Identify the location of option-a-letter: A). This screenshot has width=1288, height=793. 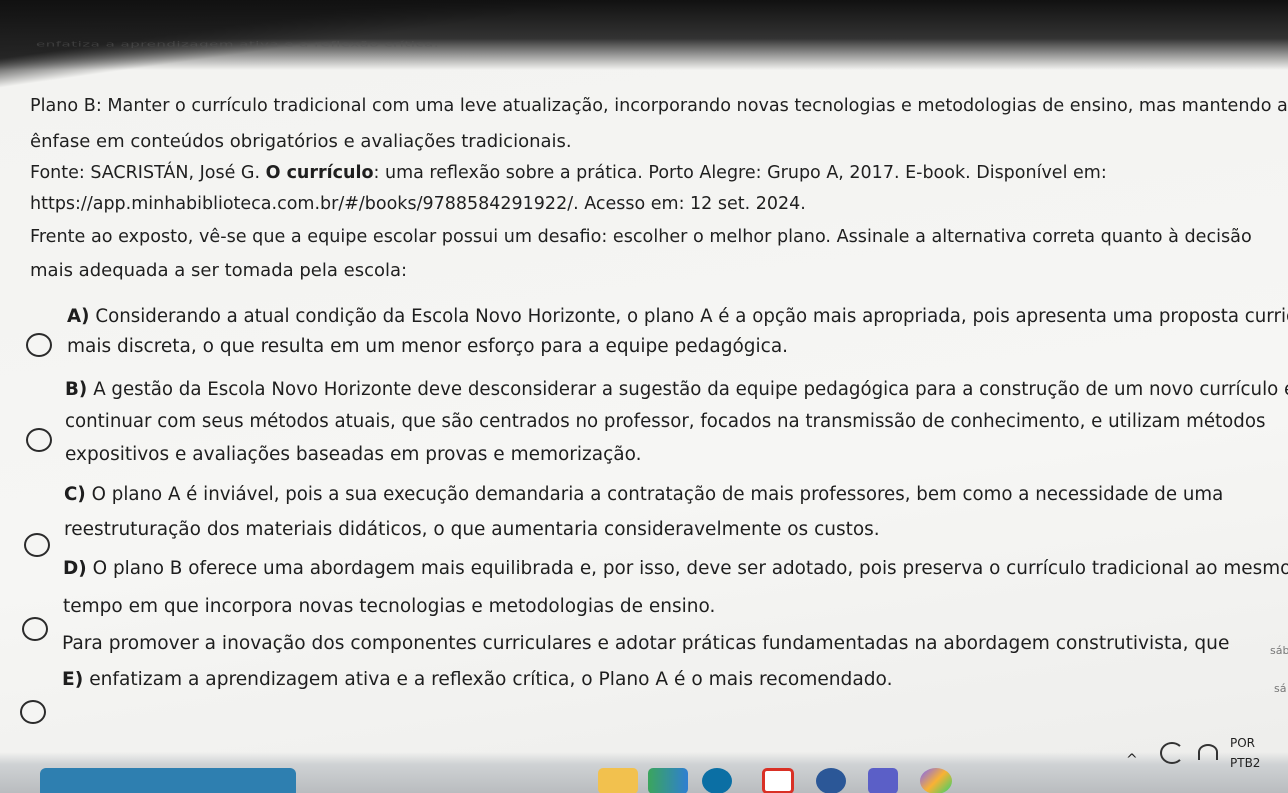
(78, 316).